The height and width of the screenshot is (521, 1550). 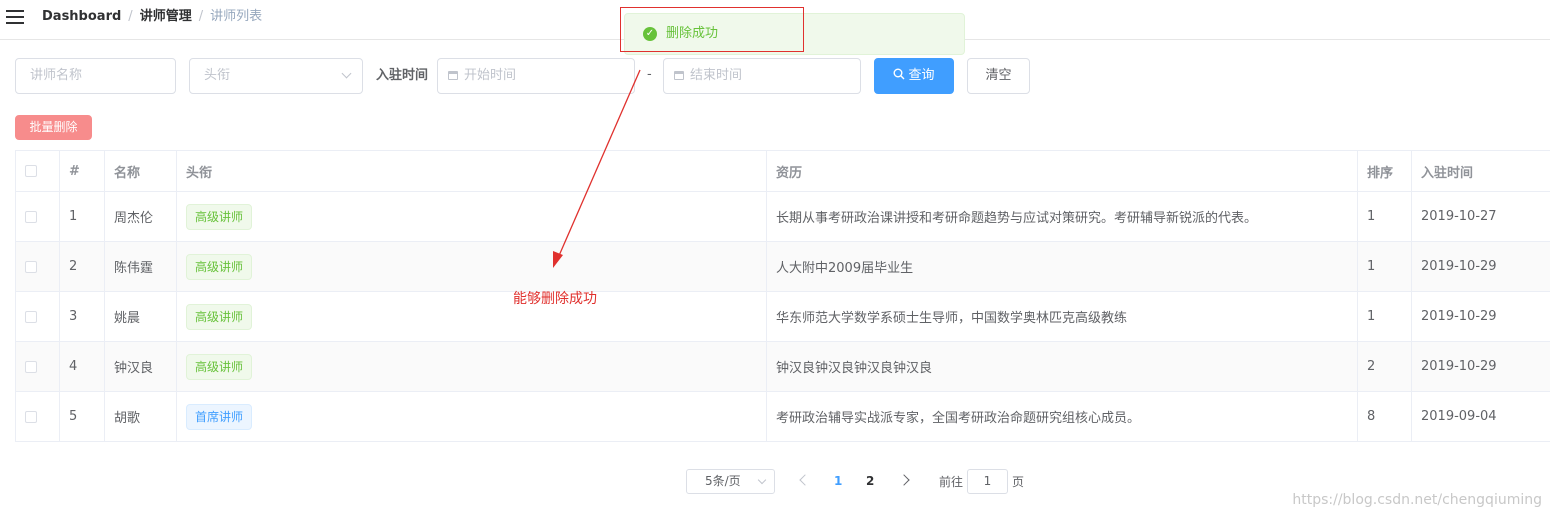 I want to click on chevron-down-icon, so click(x=762, y=480).